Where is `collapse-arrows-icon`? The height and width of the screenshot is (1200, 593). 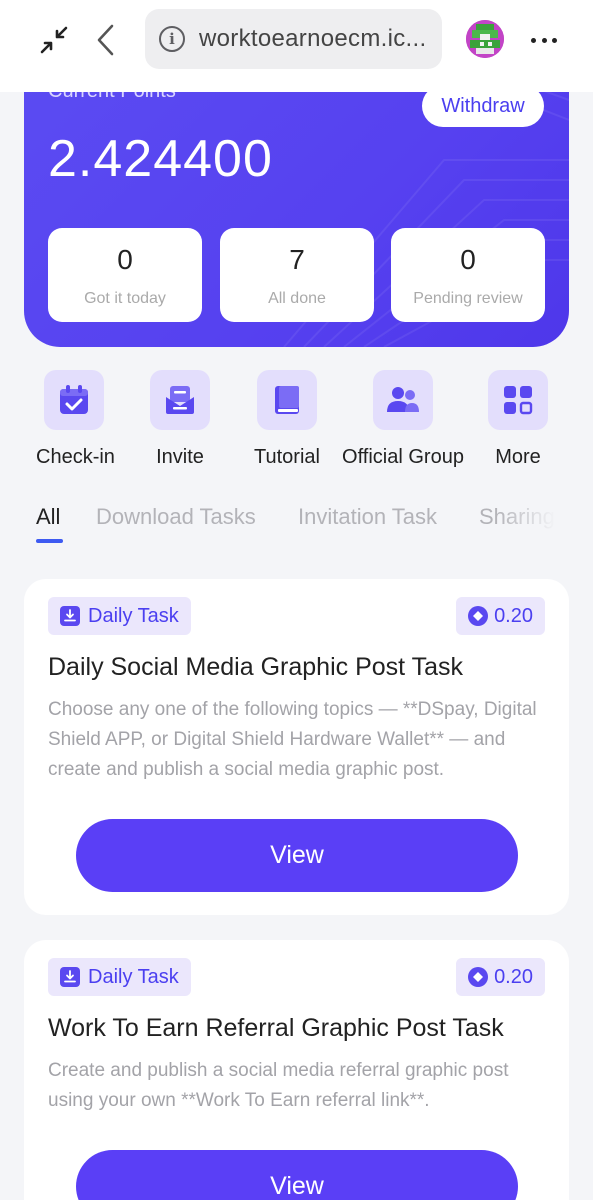 collapse-arrows-icon is located at coordinates (54, 40).